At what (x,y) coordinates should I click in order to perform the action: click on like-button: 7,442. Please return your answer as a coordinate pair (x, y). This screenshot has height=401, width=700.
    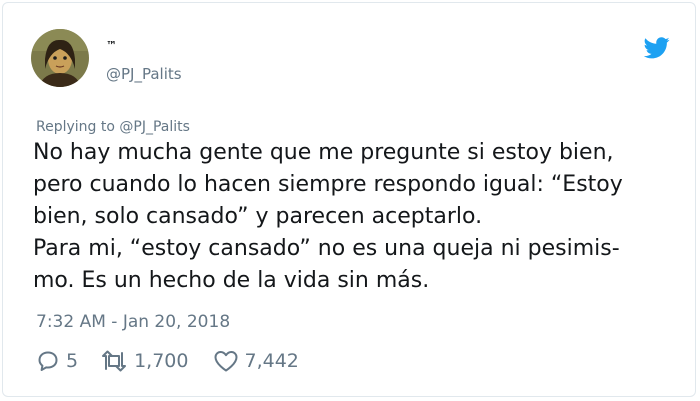
    Looking at the image, I should click on (256, 361).